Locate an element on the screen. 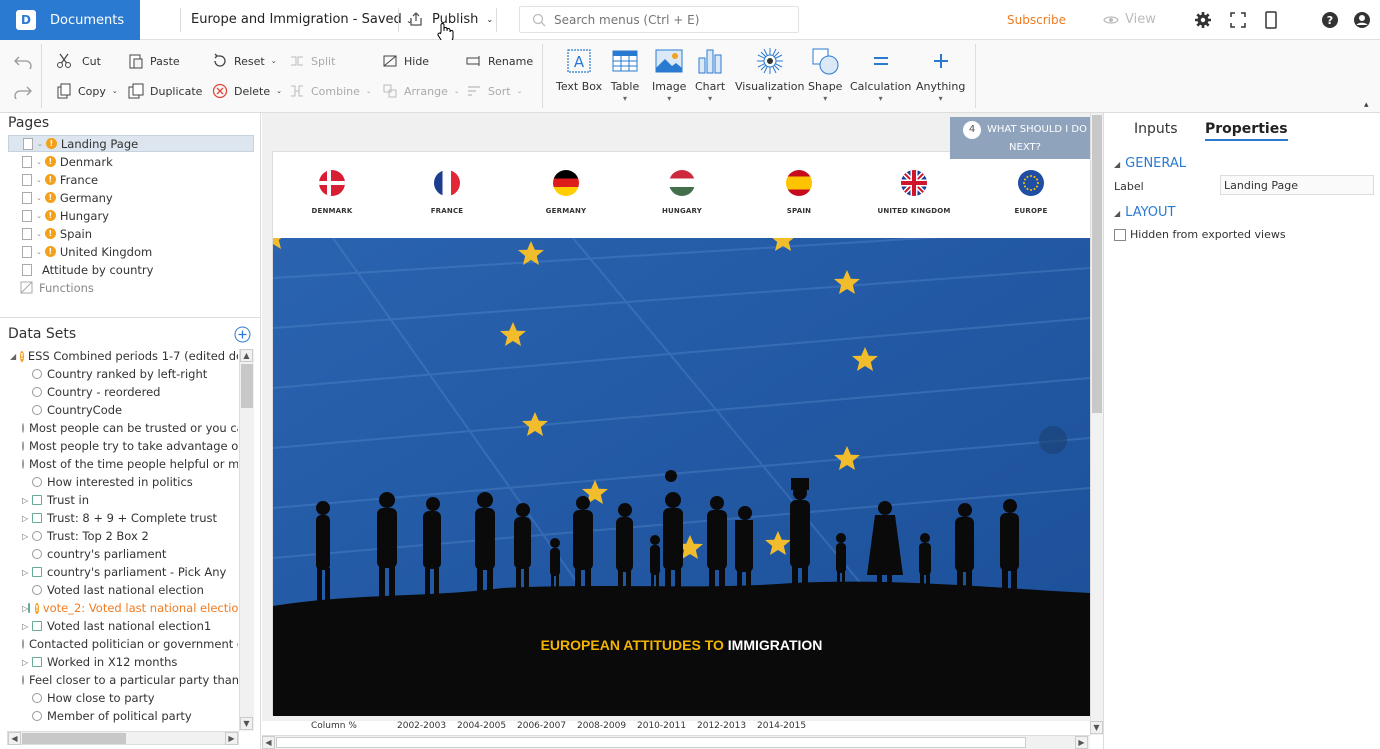 The width and height of the screenshot is (1380, 749). page-item-spain: ⌄! Spain is located at coordinates (131, 233).